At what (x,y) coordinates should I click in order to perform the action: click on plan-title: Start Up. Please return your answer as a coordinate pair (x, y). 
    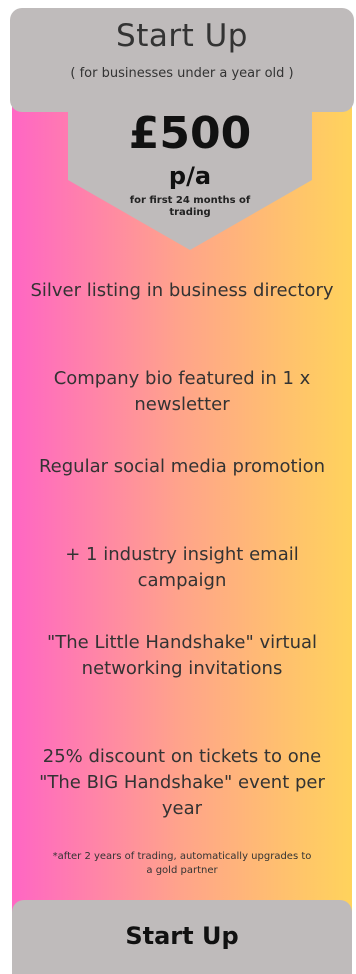
    Looking at the image, I should click on (182, 36).